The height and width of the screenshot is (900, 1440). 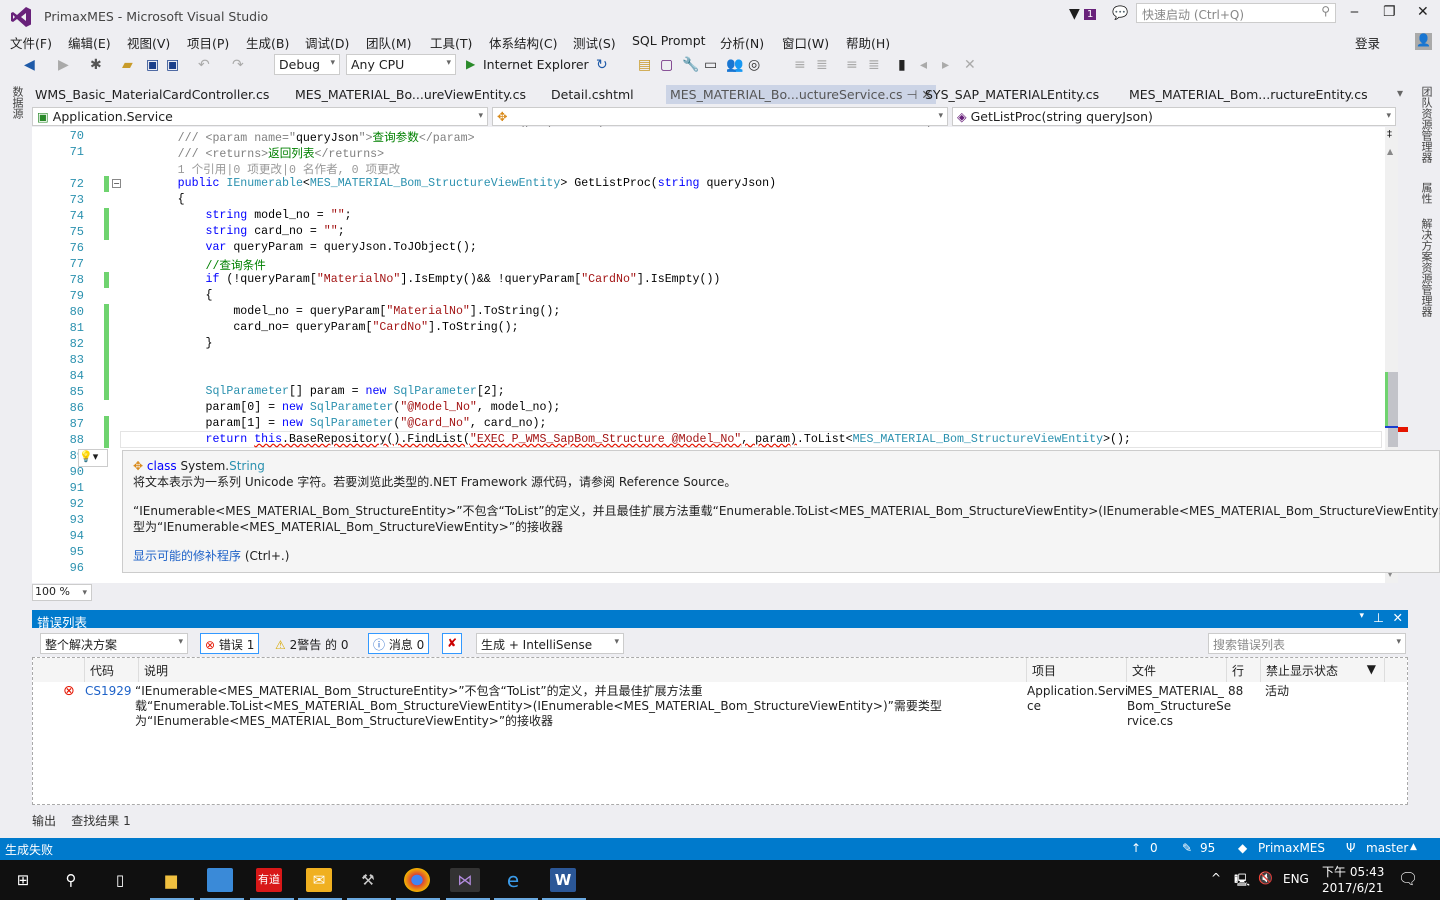 What do you see at coordinates (1077, 670) in the screenshot?
I see `column-project: 项目` at bounding box center [1077, 670].